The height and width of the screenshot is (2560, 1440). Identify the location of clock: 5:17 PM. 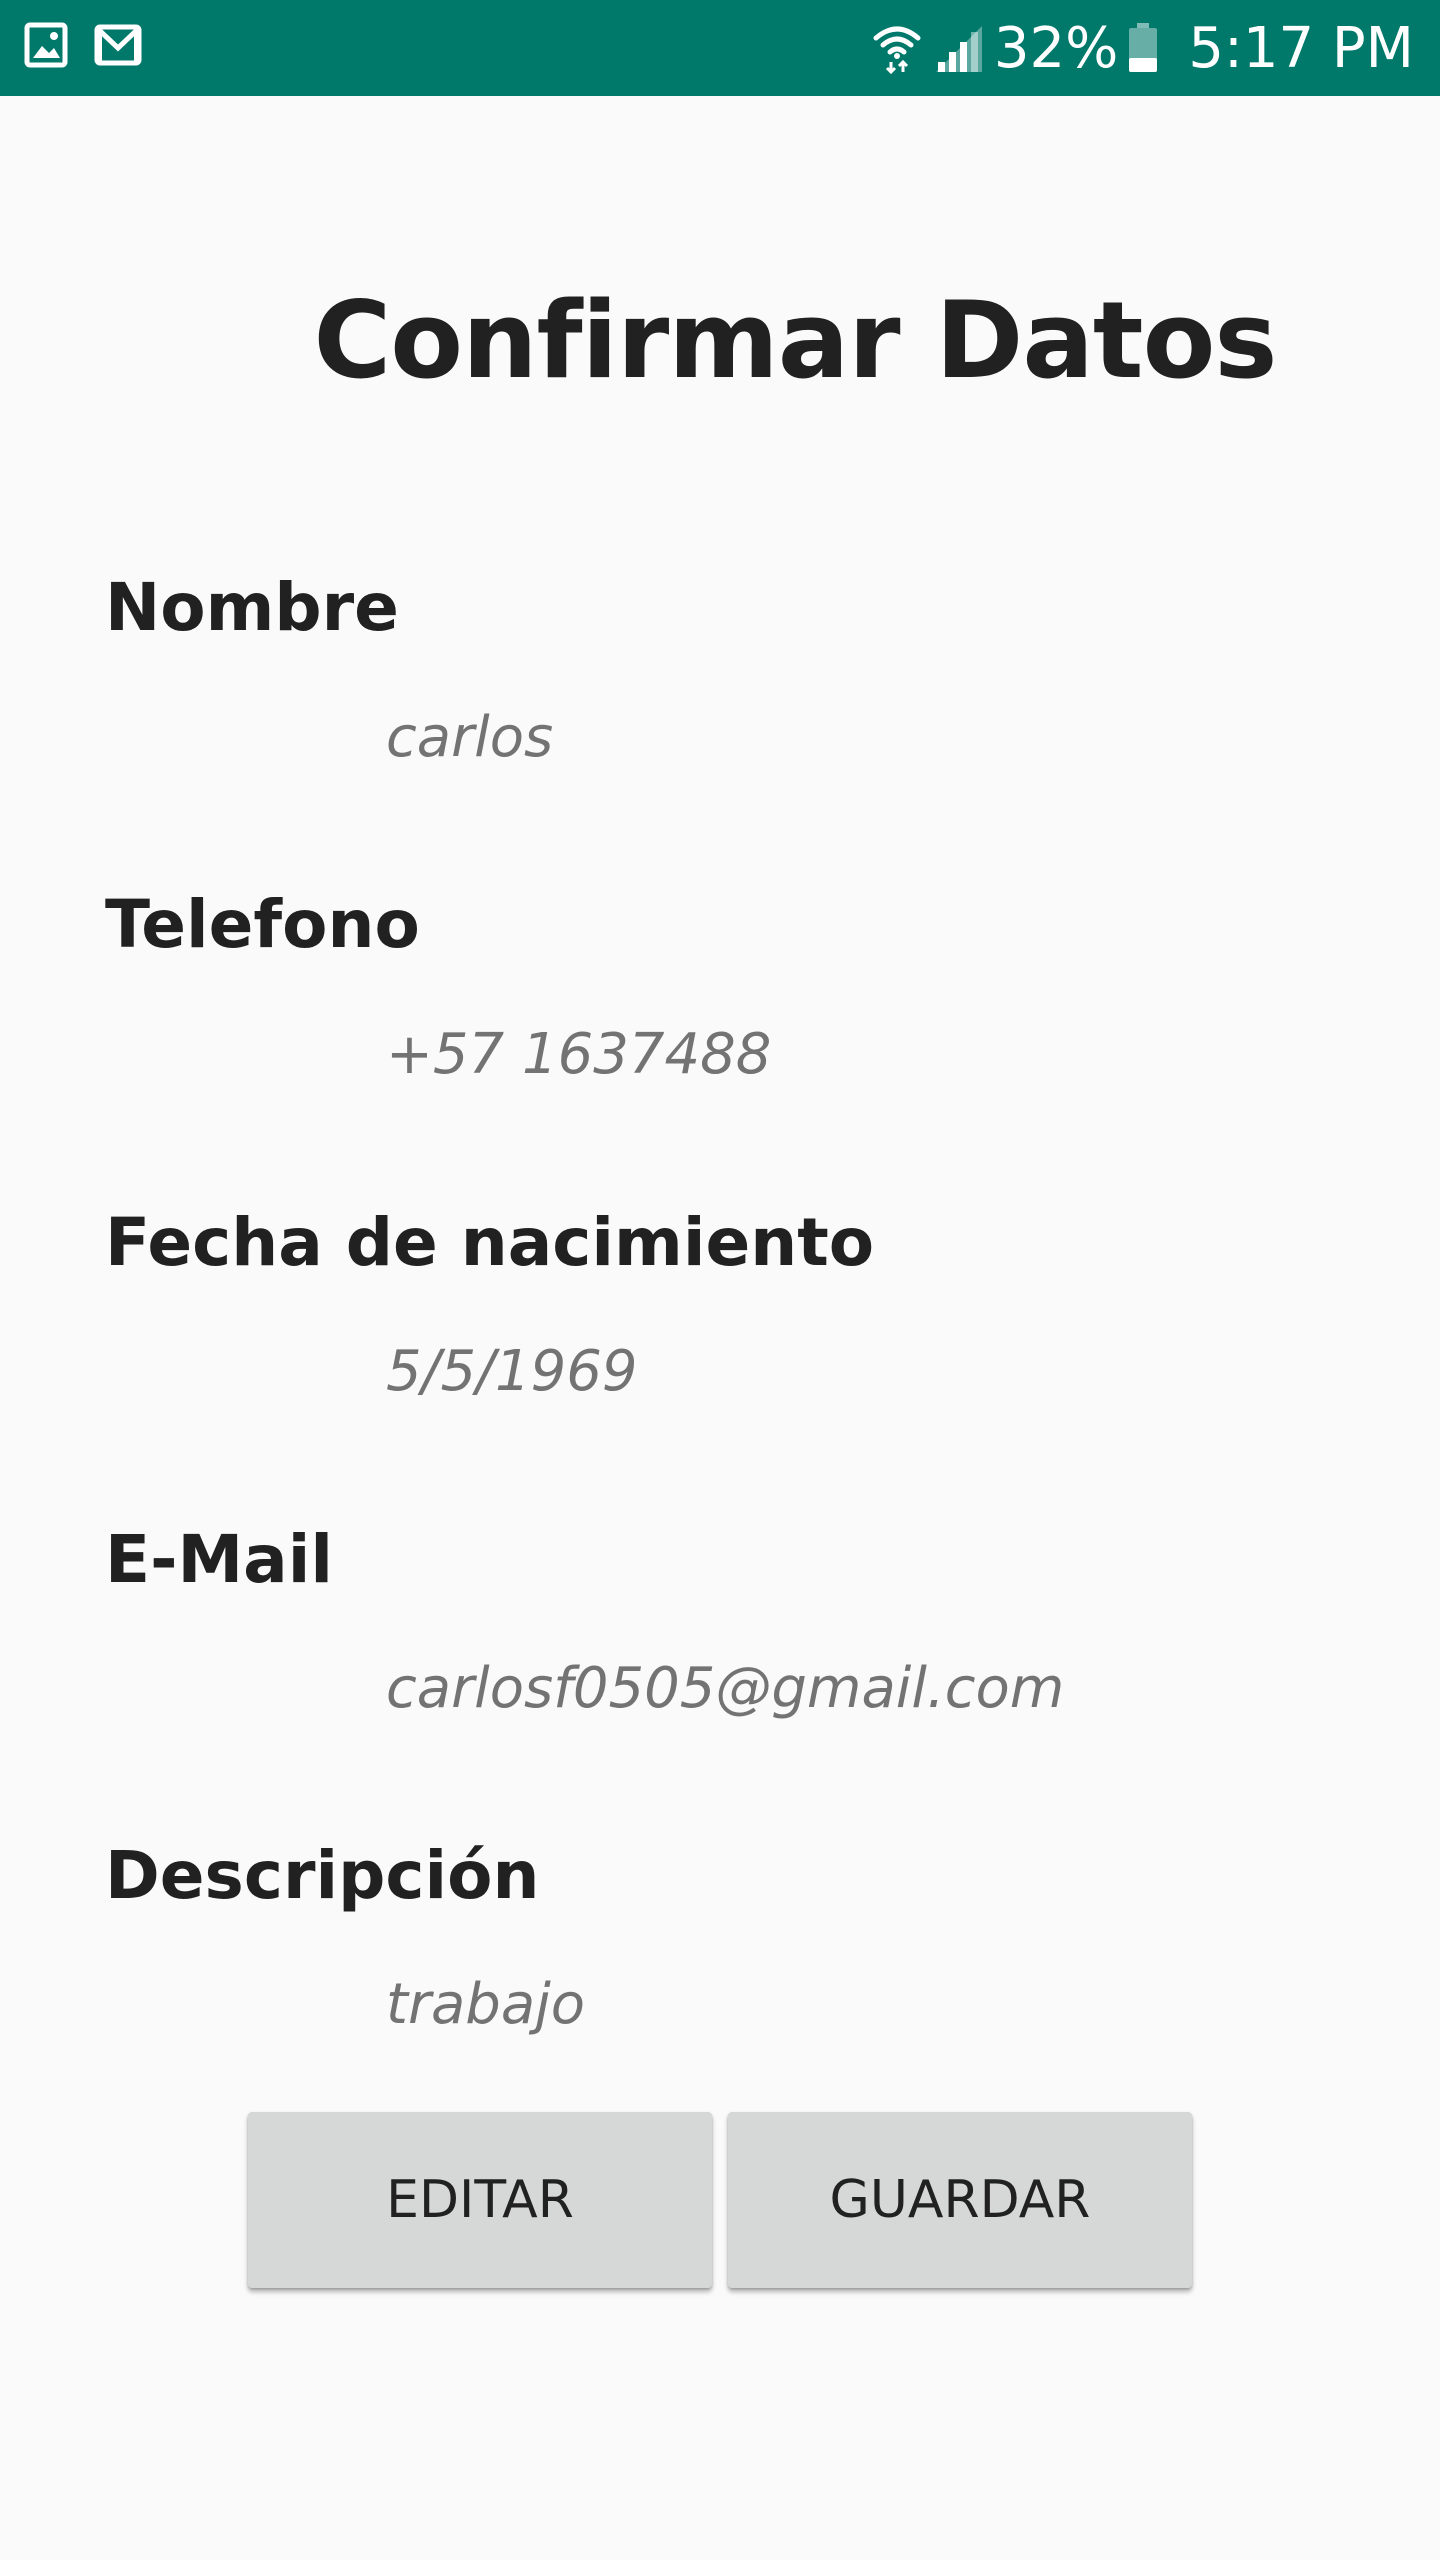
(1301, 48).